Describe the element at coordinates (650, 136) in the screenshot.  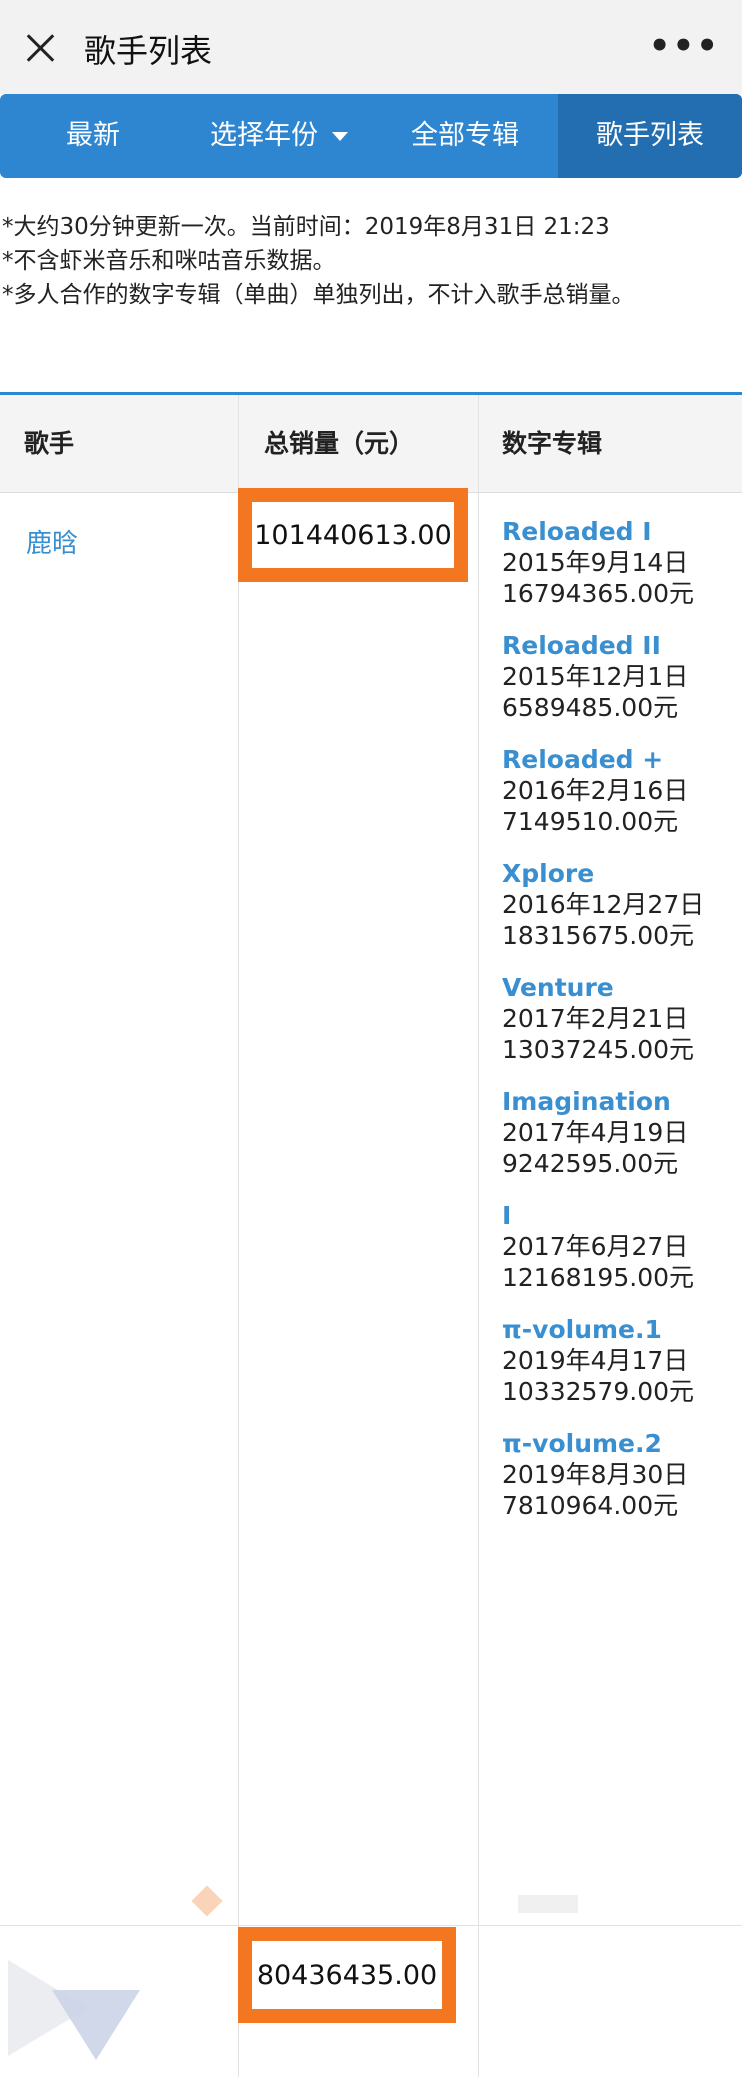
I see `tab-artist-list: 歌手列表` at that location.